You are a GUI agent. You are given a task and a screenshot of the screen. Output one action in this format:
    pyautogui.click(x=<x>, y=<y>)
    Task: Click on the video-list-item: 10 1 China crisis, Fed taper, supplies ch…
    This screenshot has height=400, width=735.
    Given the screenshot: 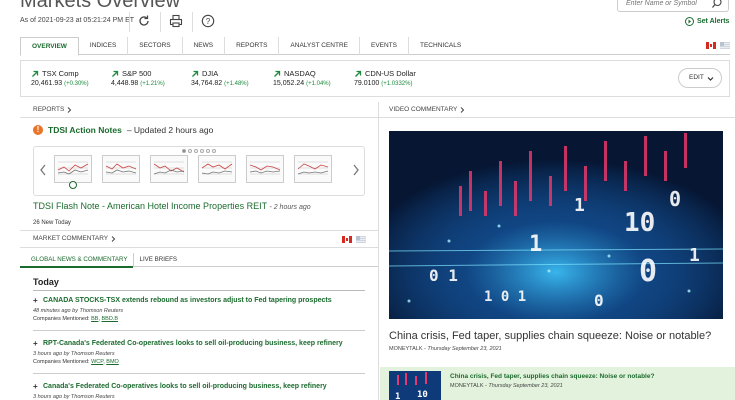 What is the action you would take?
    pyautogui.click(x=557, y=383)
    